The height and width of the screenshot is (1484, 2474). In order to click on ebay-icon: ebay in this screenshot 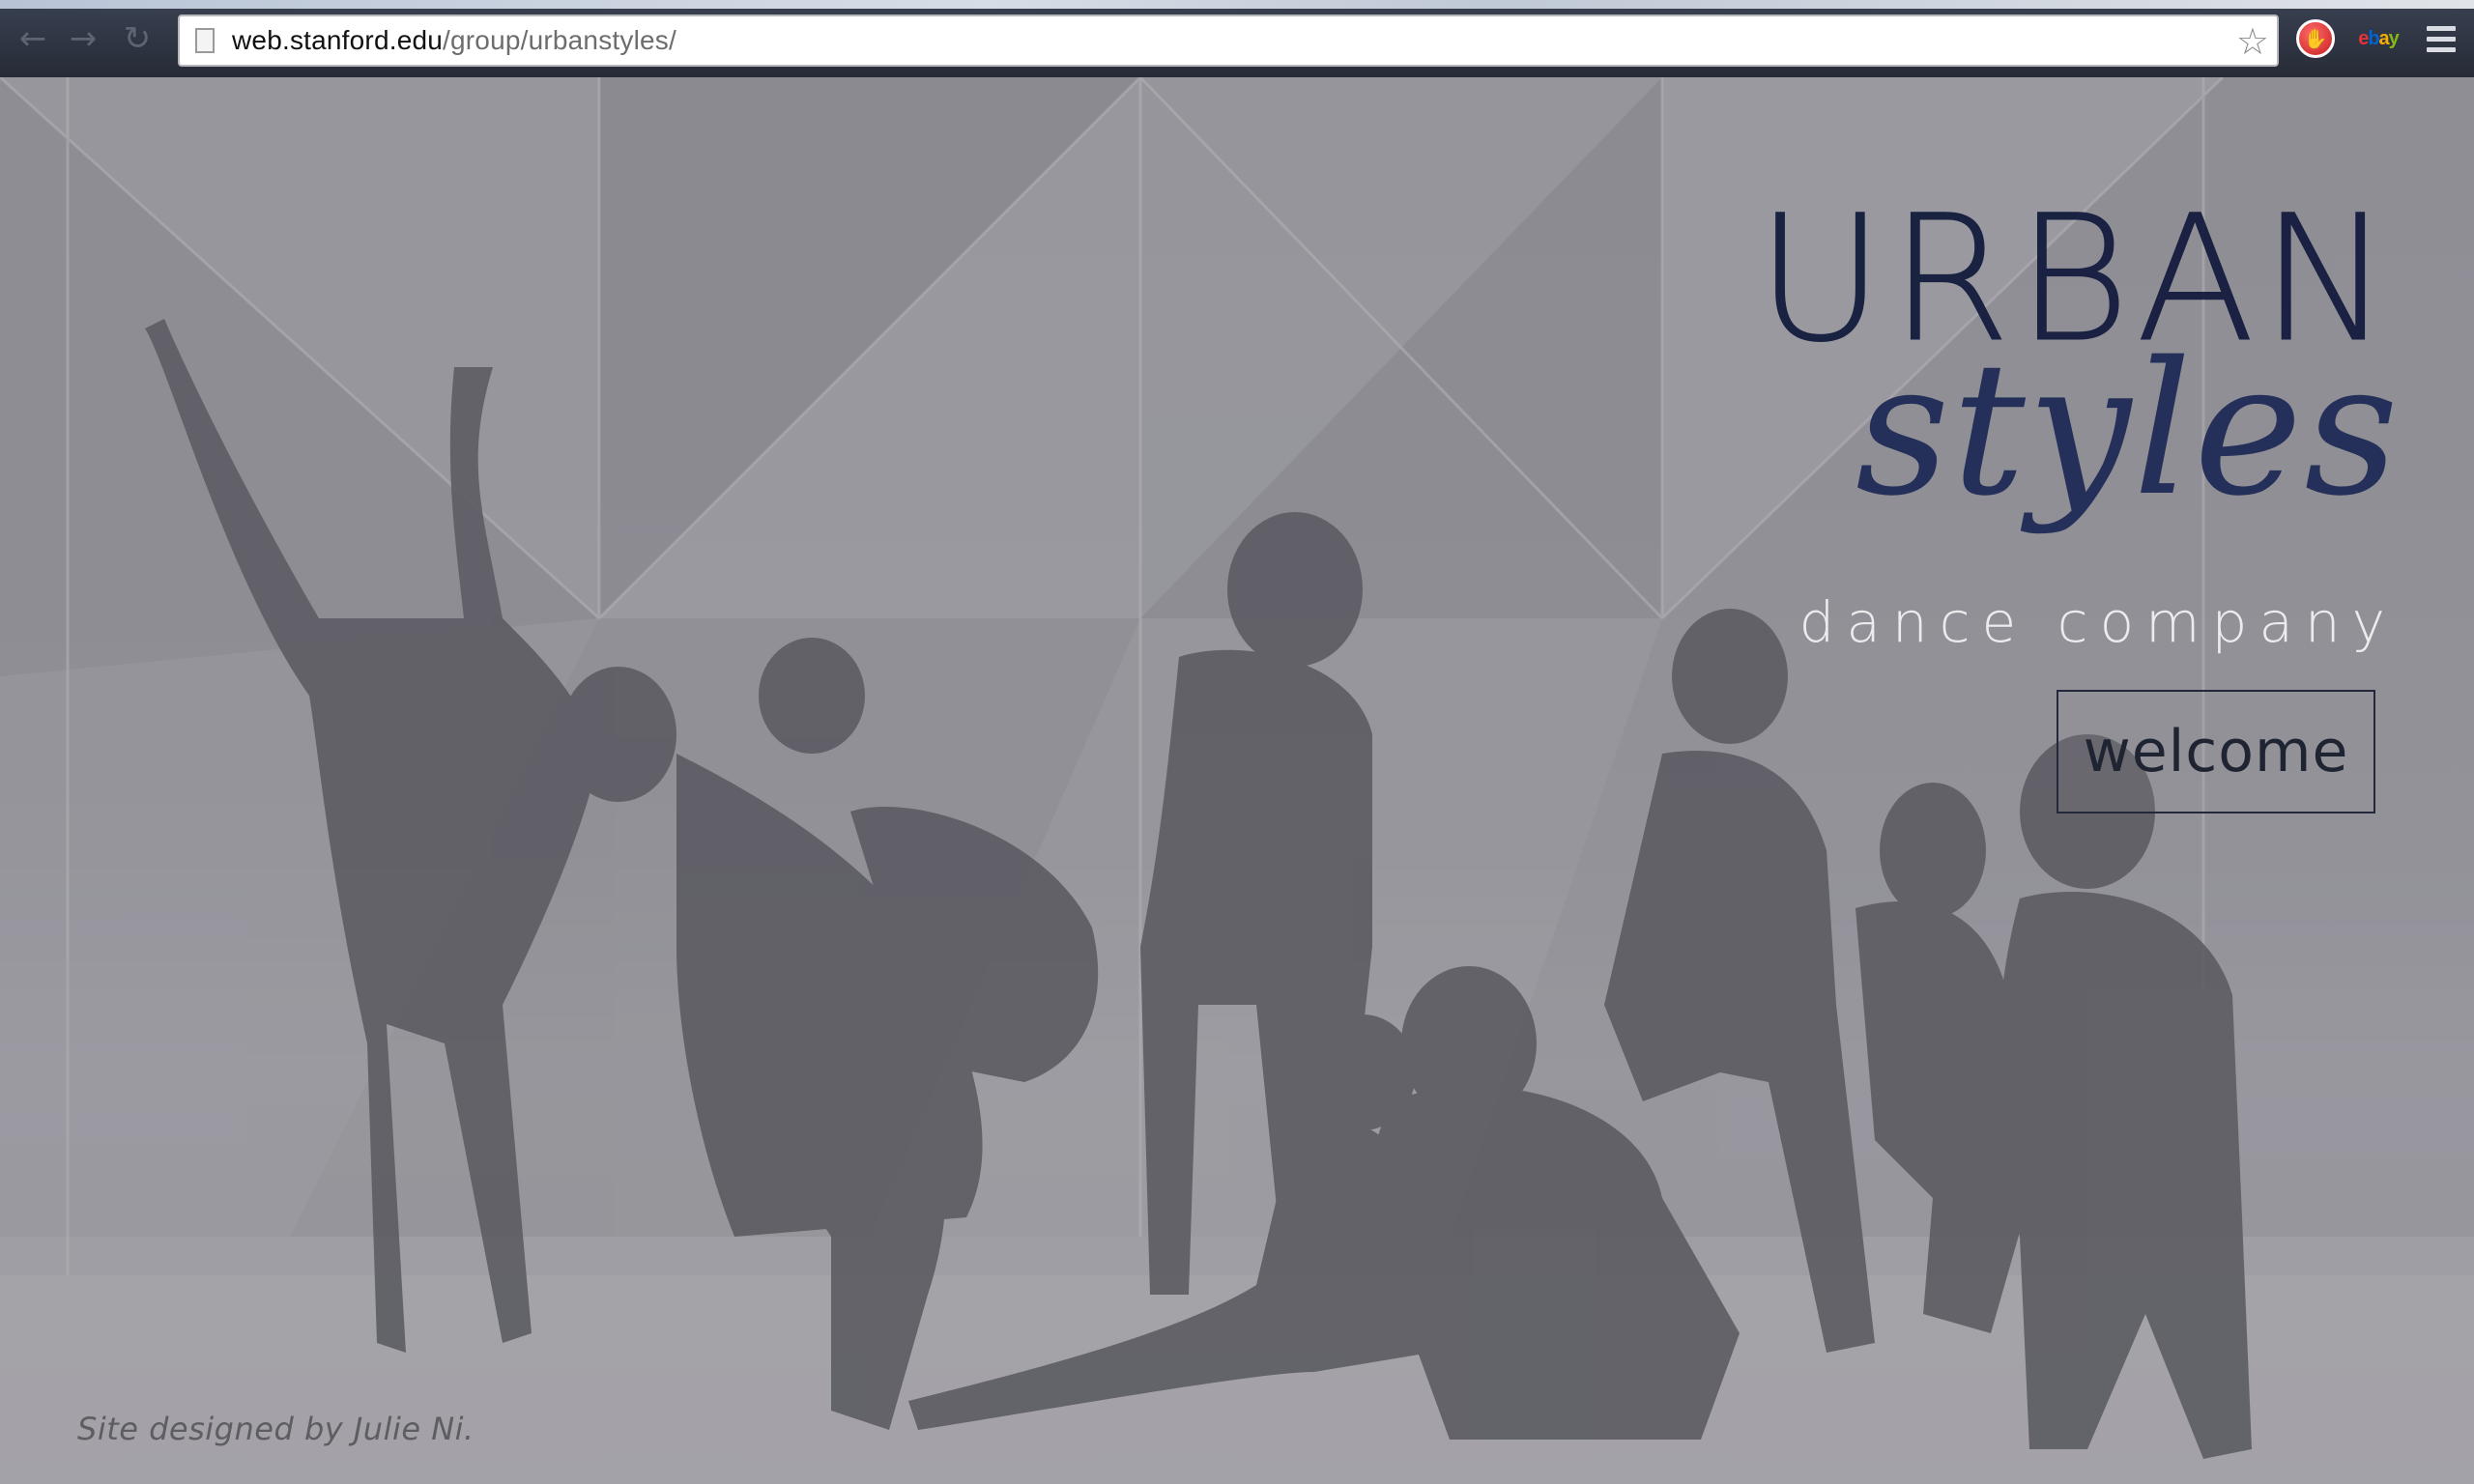, I will do `click(2378, 39)`.